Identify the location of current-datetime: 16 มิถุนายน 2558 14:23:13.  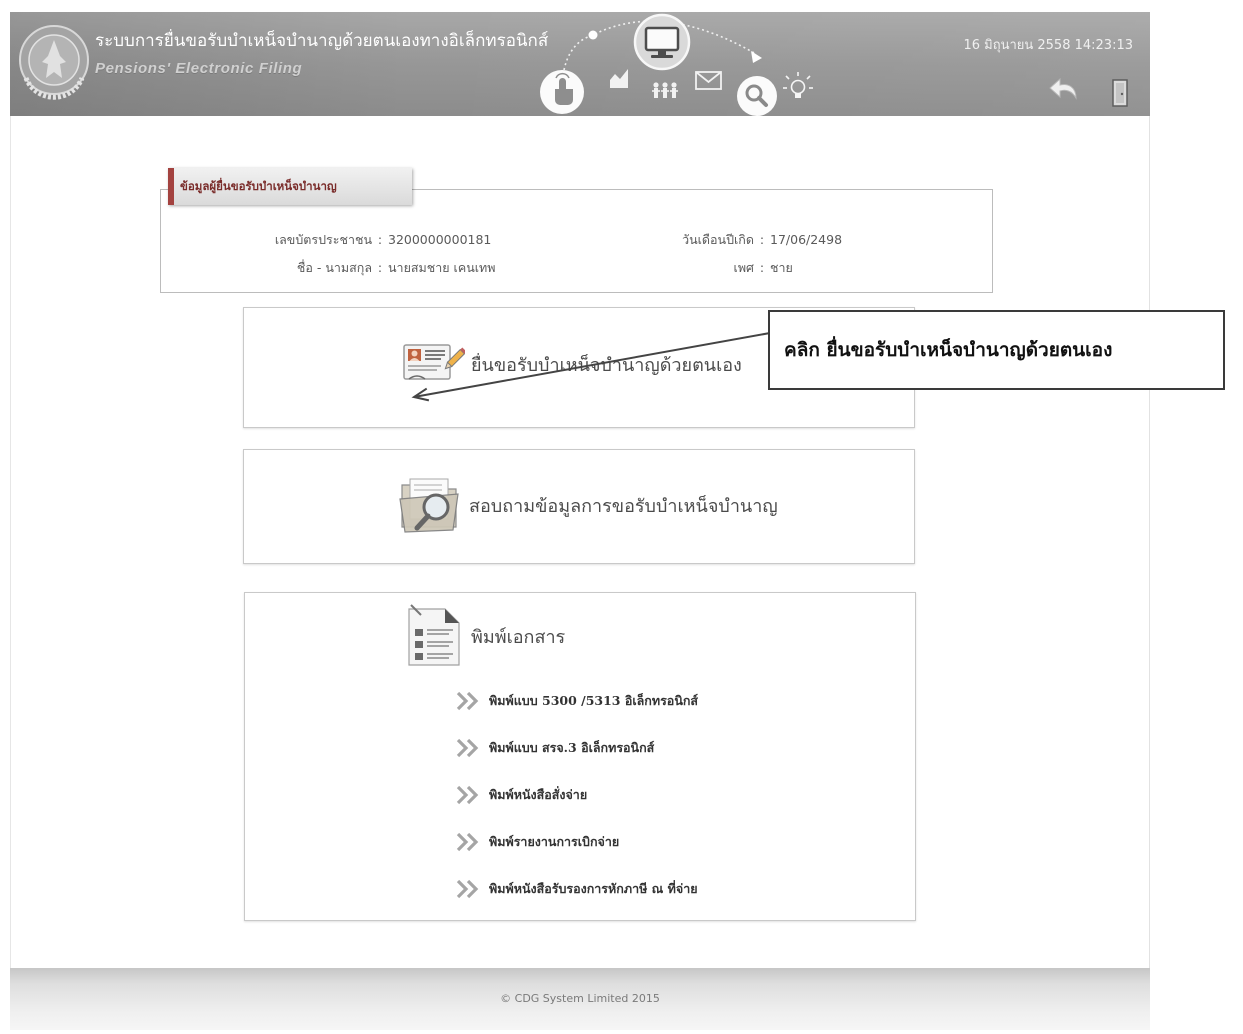
(1048, 45).